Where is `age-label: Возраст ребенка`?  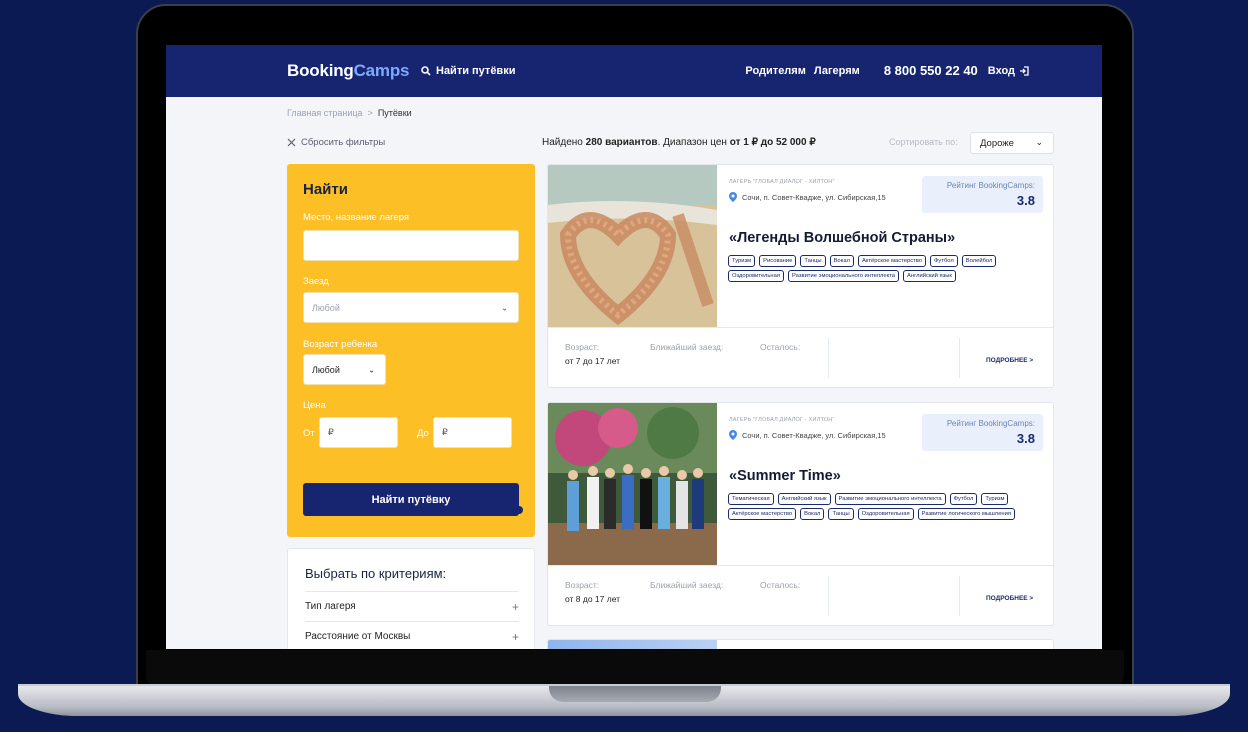
age-label: Возраст ребенка is located at coordinates (340, 344).